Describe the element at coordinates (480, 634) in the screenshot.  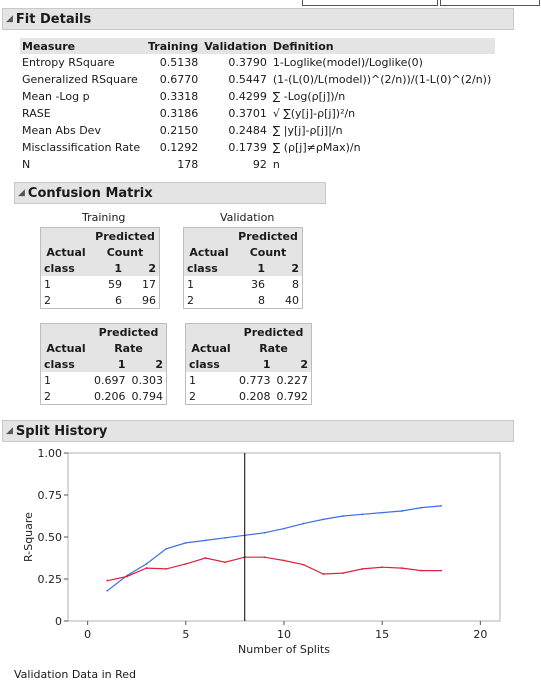
I see `x-tick-label: 20` at that location.